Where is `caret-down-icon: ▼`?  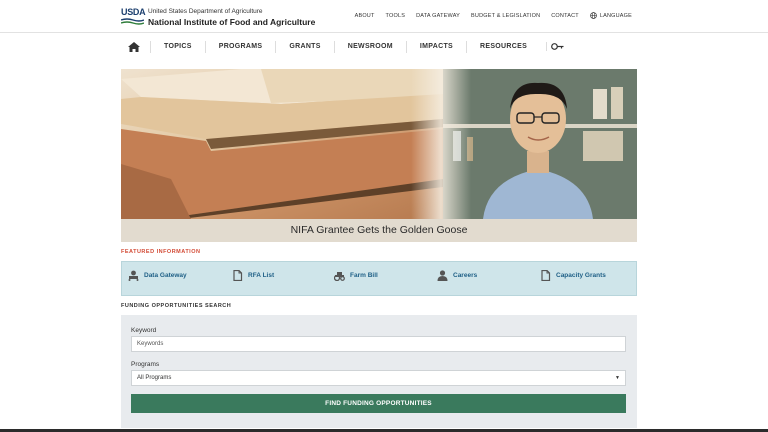 caret-down-icon: ▼ is located at coordinates (617, 378).